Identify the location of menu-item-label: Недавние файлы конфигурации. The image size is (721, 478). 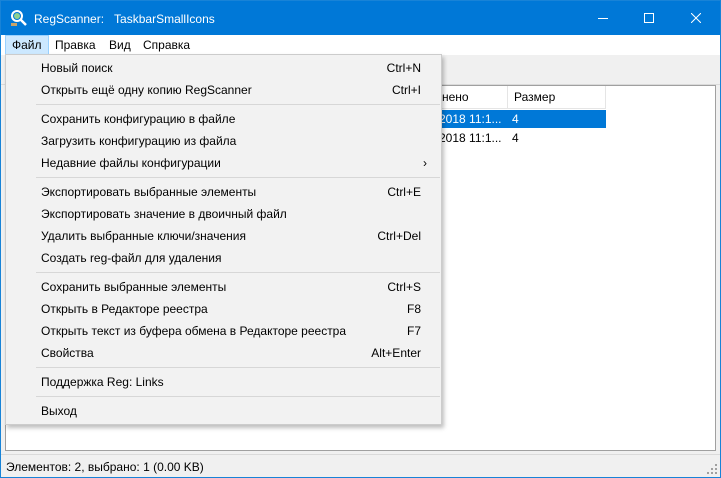
(131, 163).